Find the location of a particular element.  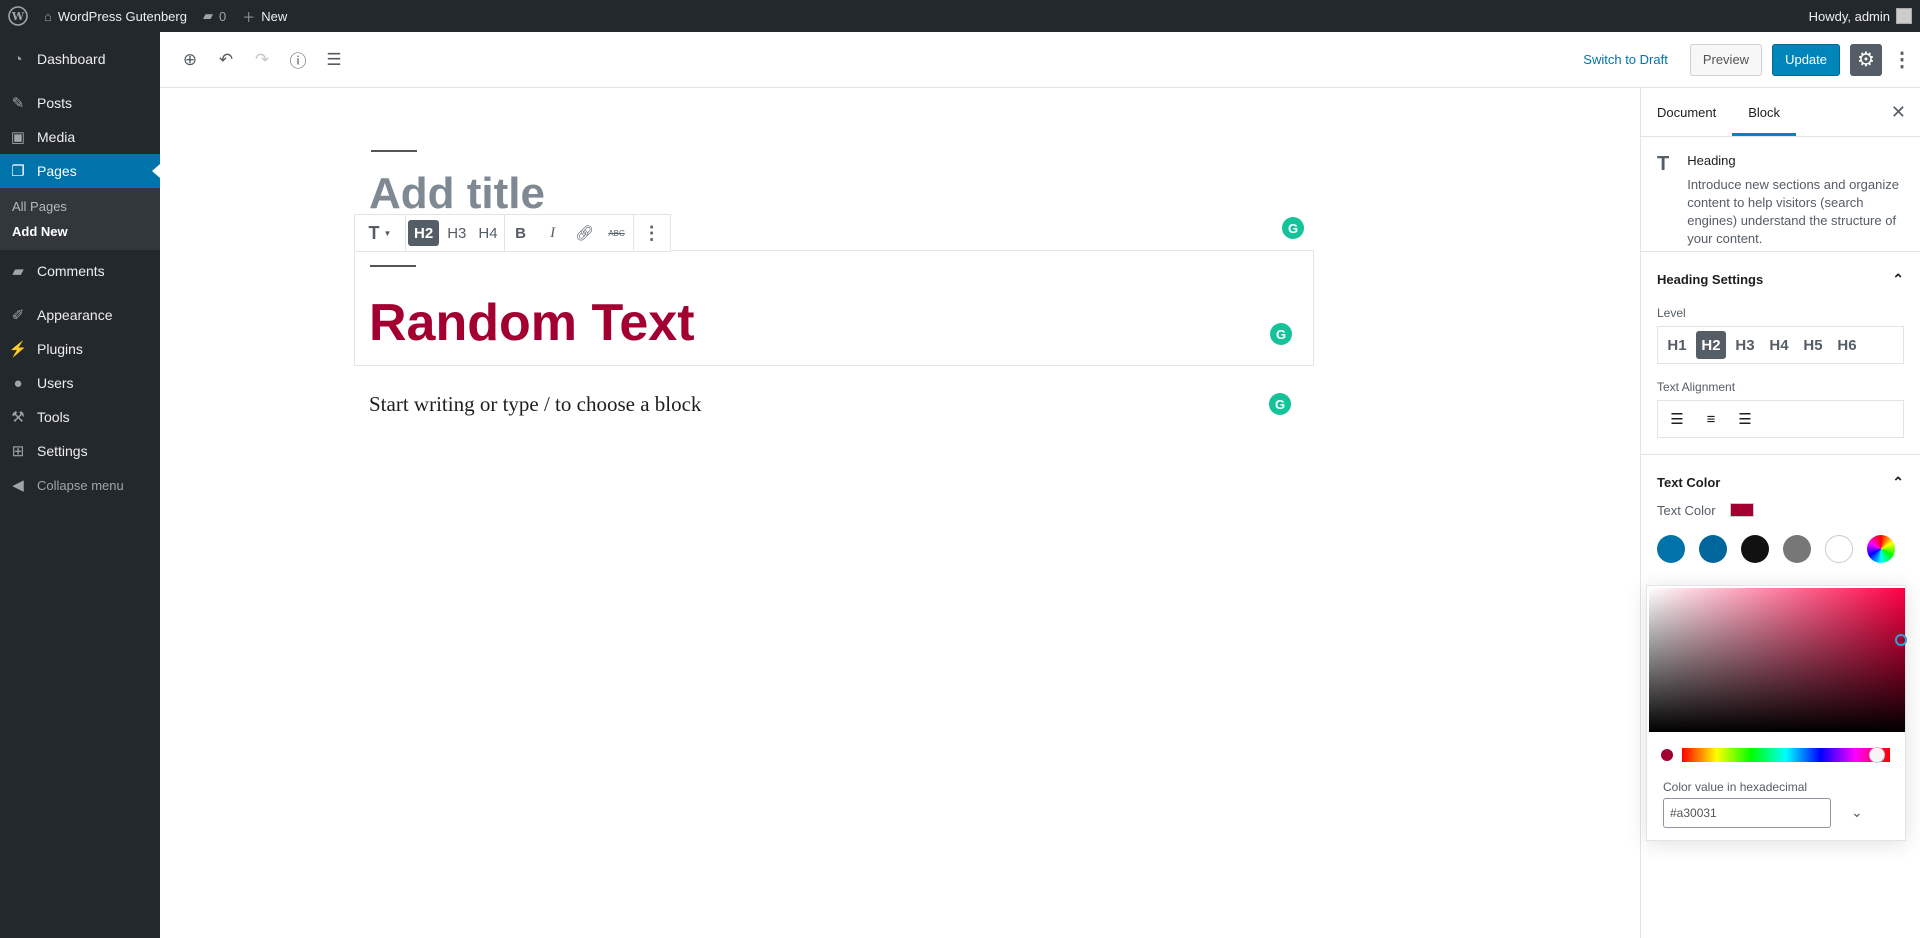

chevron-down-icon: ▼ is located at coordinates (387, 233).